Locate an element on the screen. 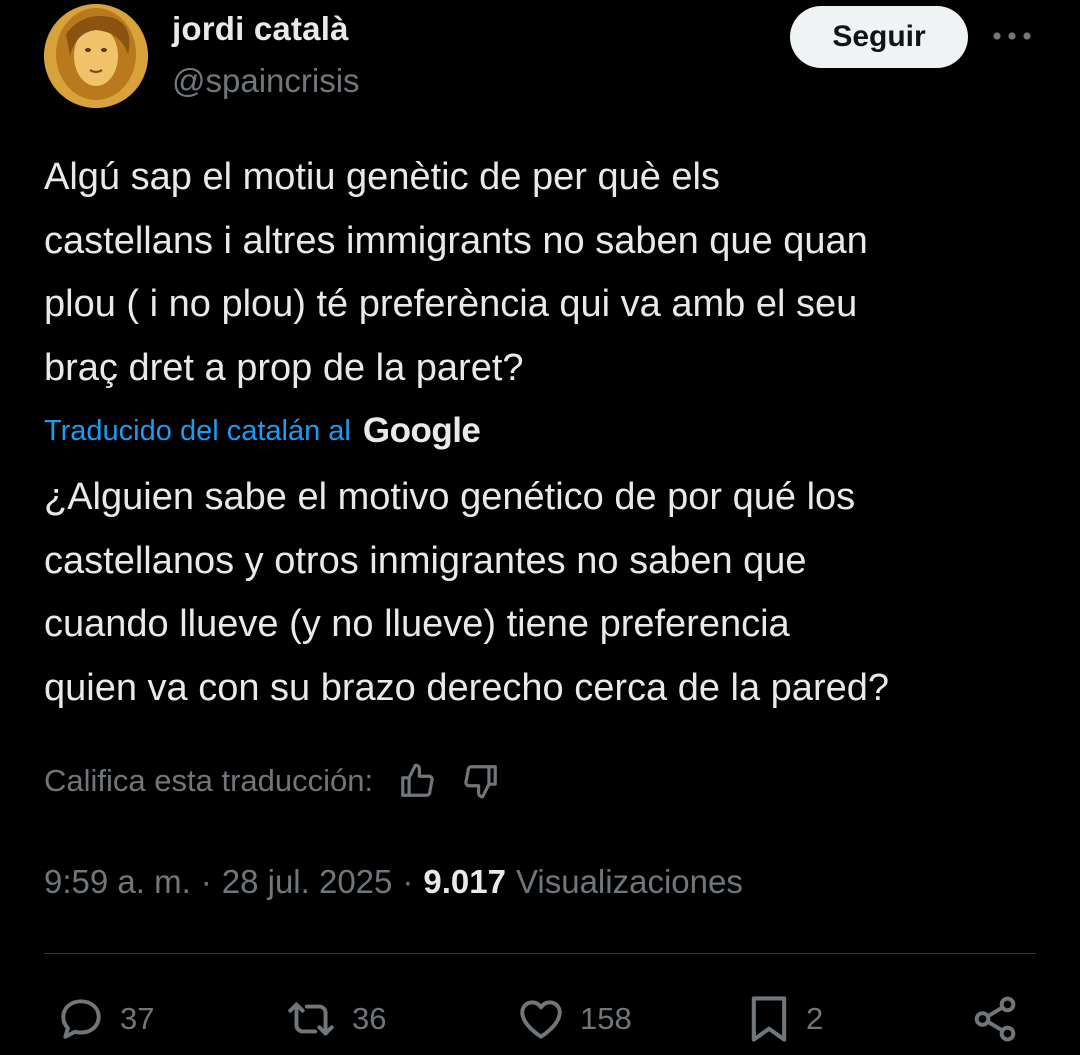 The width and height of the screenshot is (1080, 1055). share-icon is located at coordinates (995, 1019).